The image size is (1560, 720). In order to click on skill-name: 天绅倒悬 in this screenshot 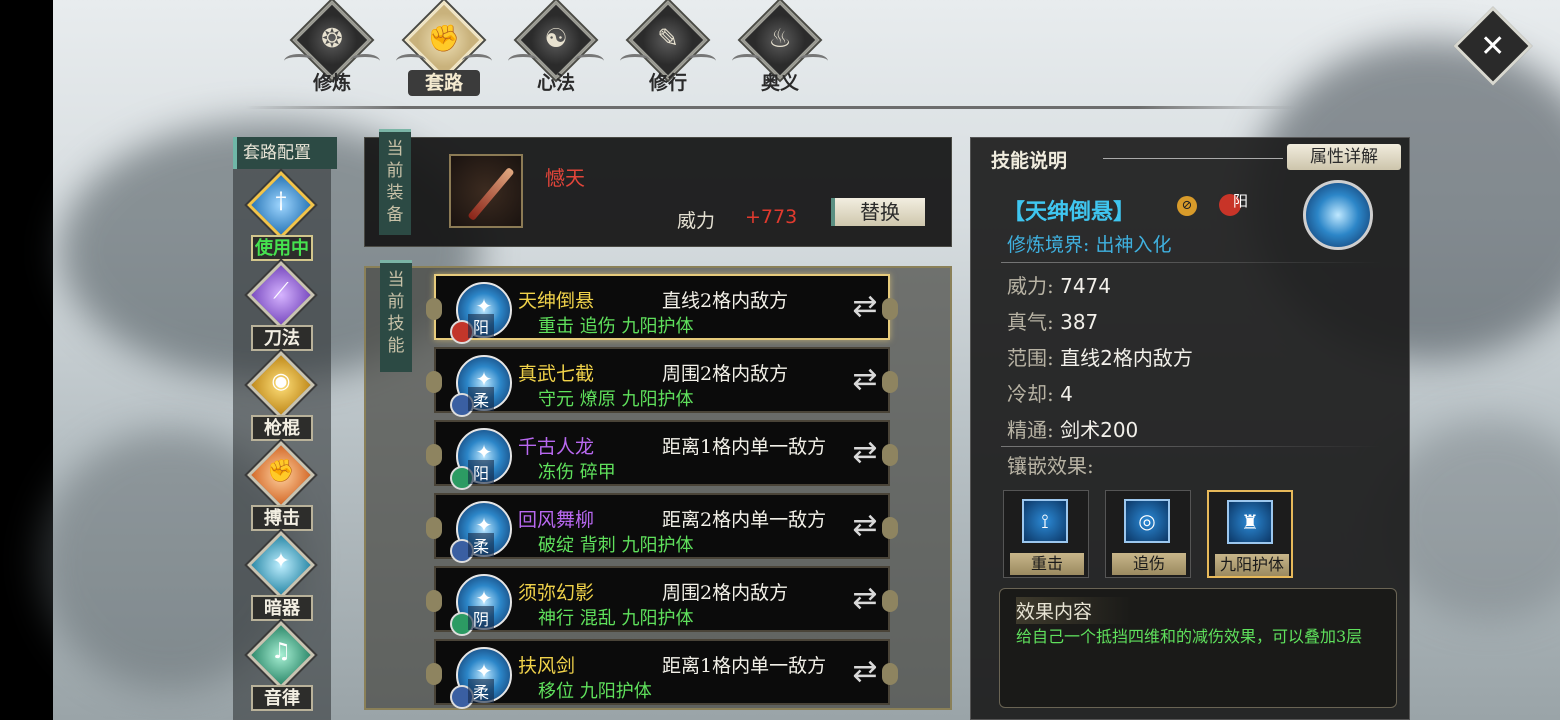, I will do `click(556, 301)`.